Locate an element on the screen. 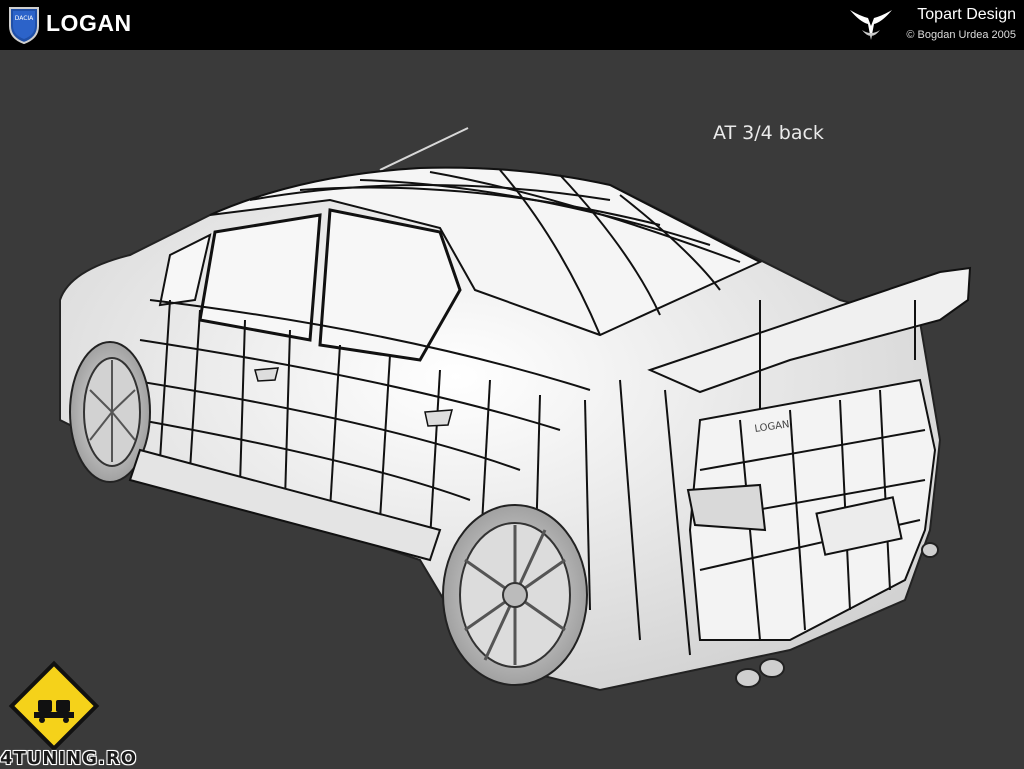  site-name: 4TUNING.RO is located at coordinates (69, 758).